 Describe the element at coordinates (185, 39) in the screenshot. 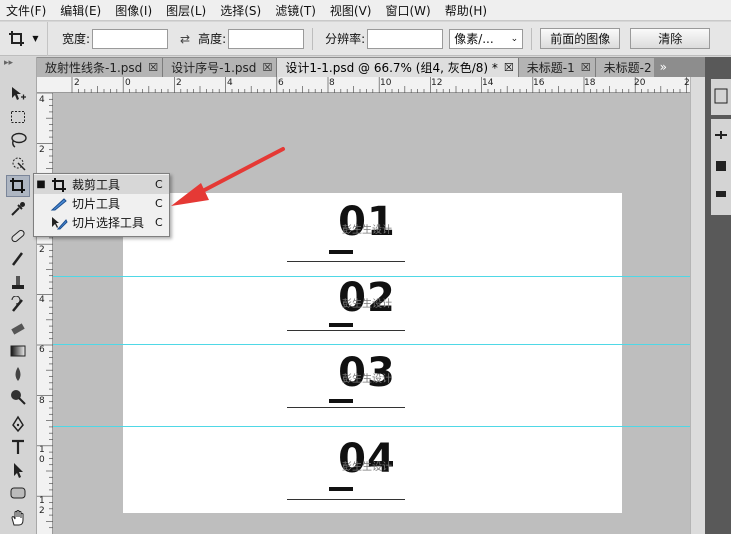

I see `swap-icon: ⇄` at that location.